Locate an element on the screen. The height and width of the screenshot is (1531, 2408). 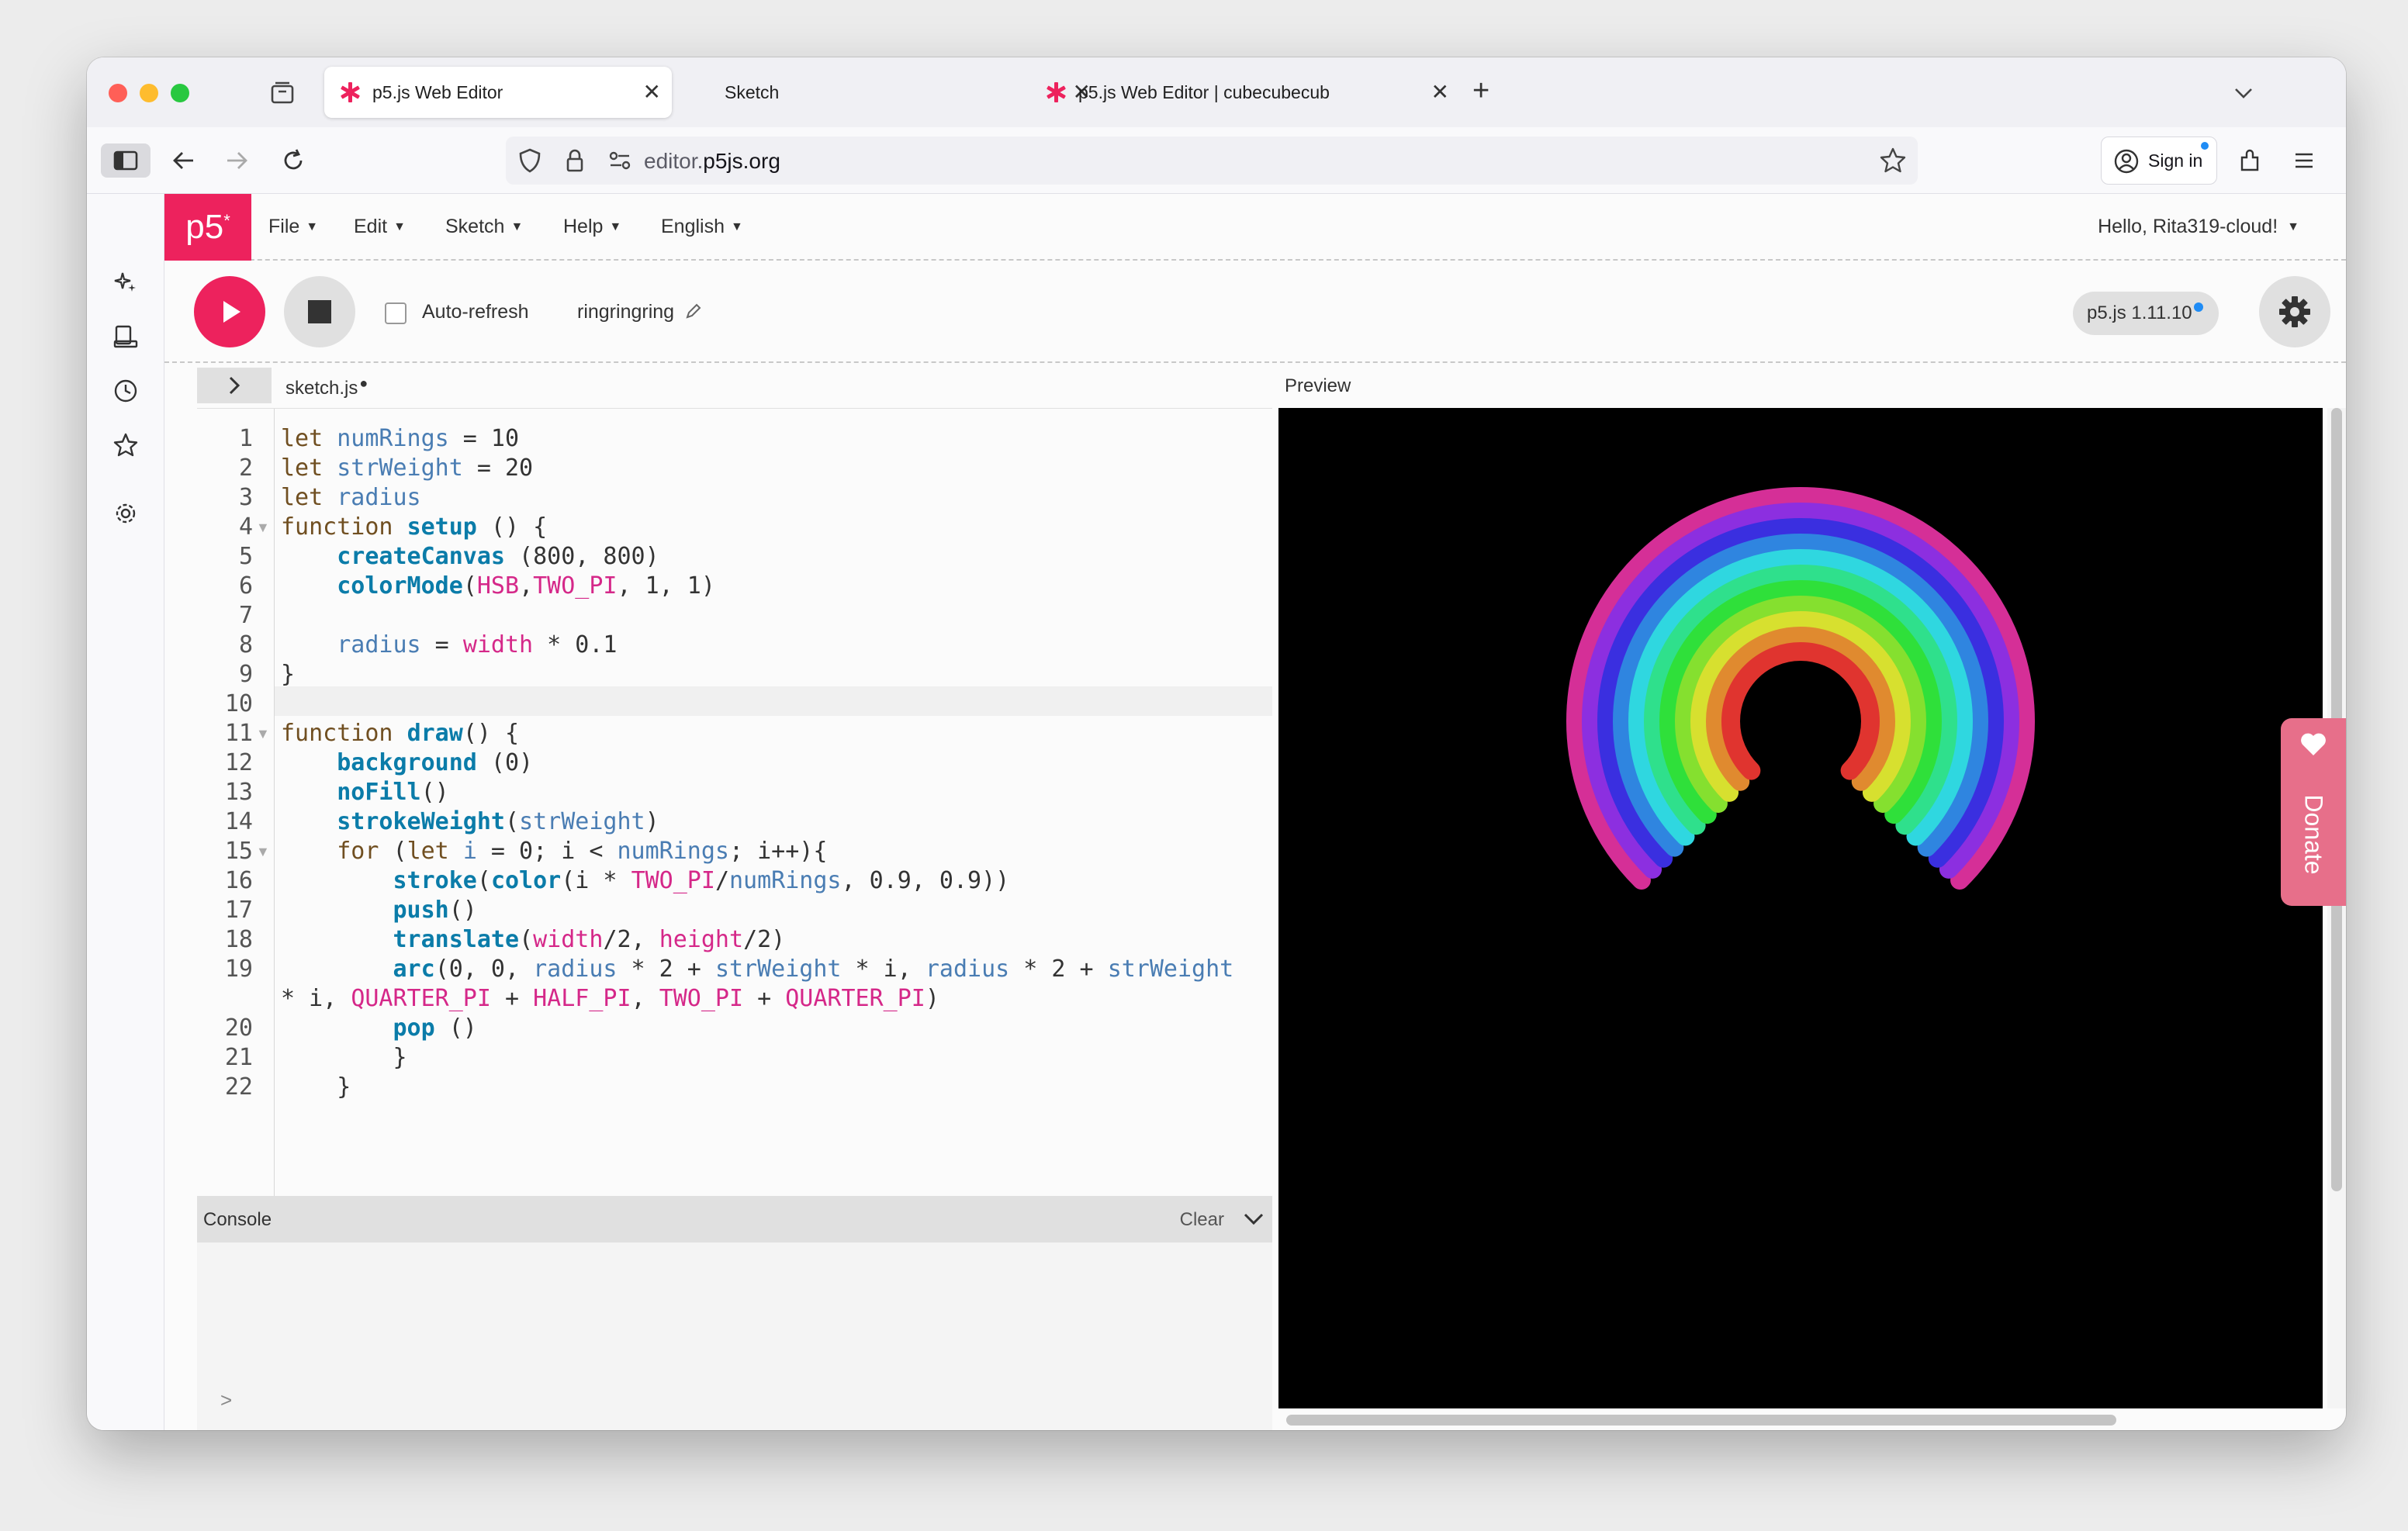
lock-icon is located at coordinates (575, 160).